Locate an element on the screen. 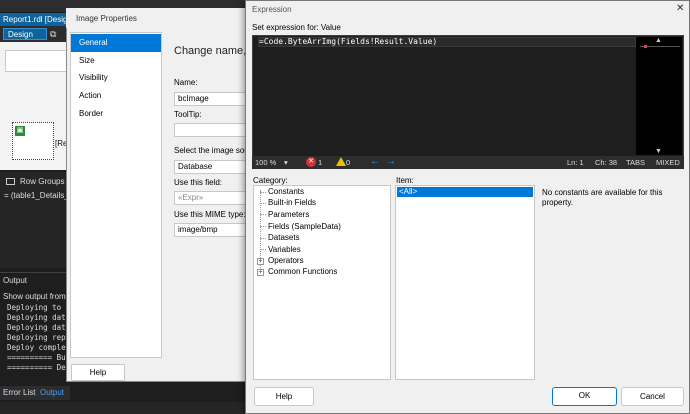 The width and height of the screenshot is (690, 414). design-view-button: Design is located at coordinates (25, 34).